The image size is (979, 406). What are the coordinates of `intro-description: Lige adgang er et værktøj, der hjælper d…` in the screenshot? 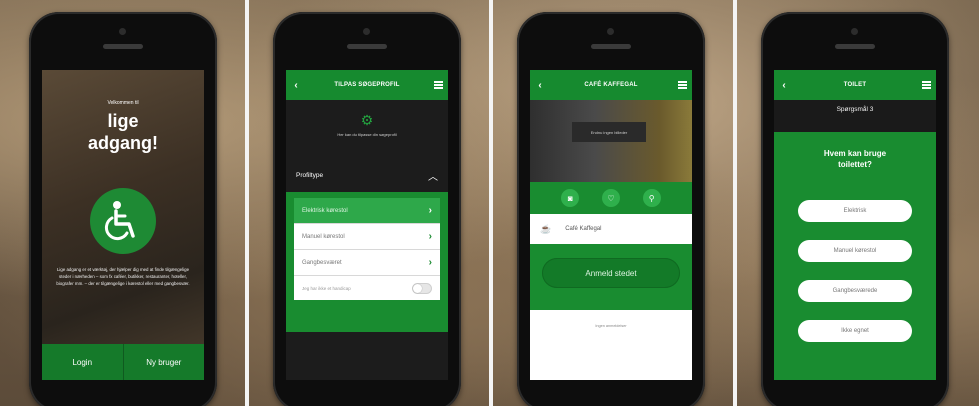 It's located at (123, 276).